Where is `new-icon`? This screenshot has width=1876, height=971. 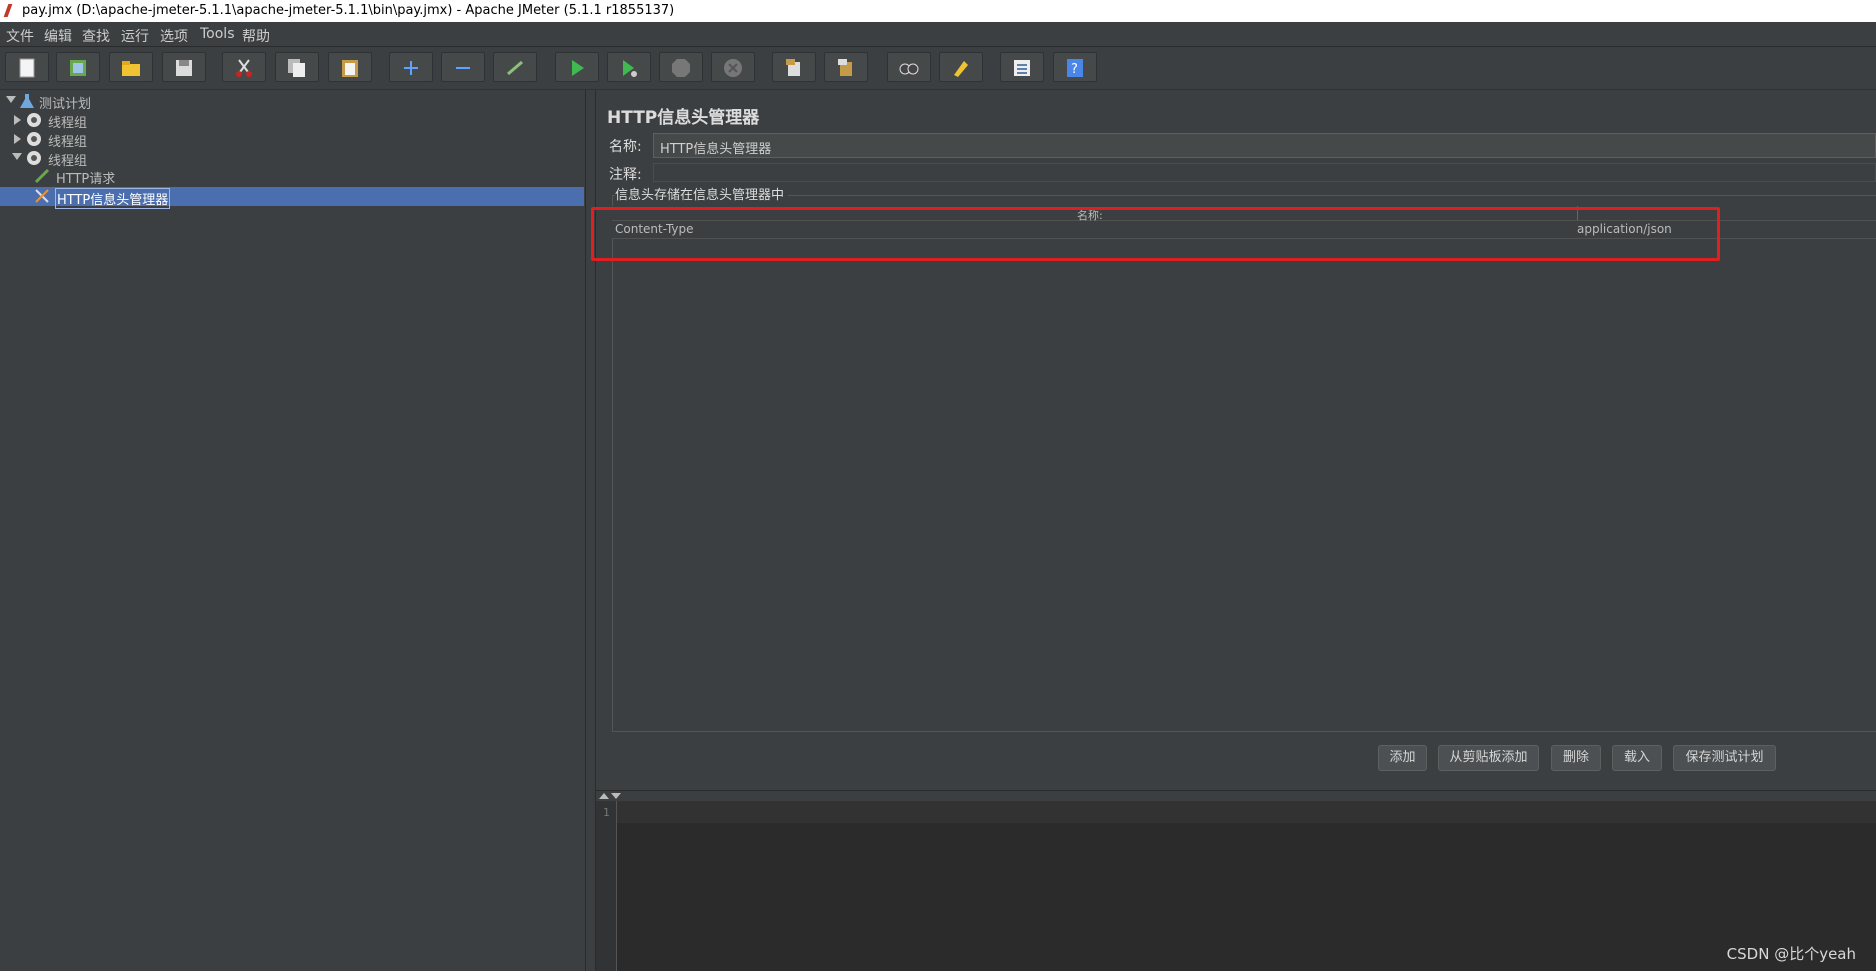
new-icon is located at coordinates (27, 68).